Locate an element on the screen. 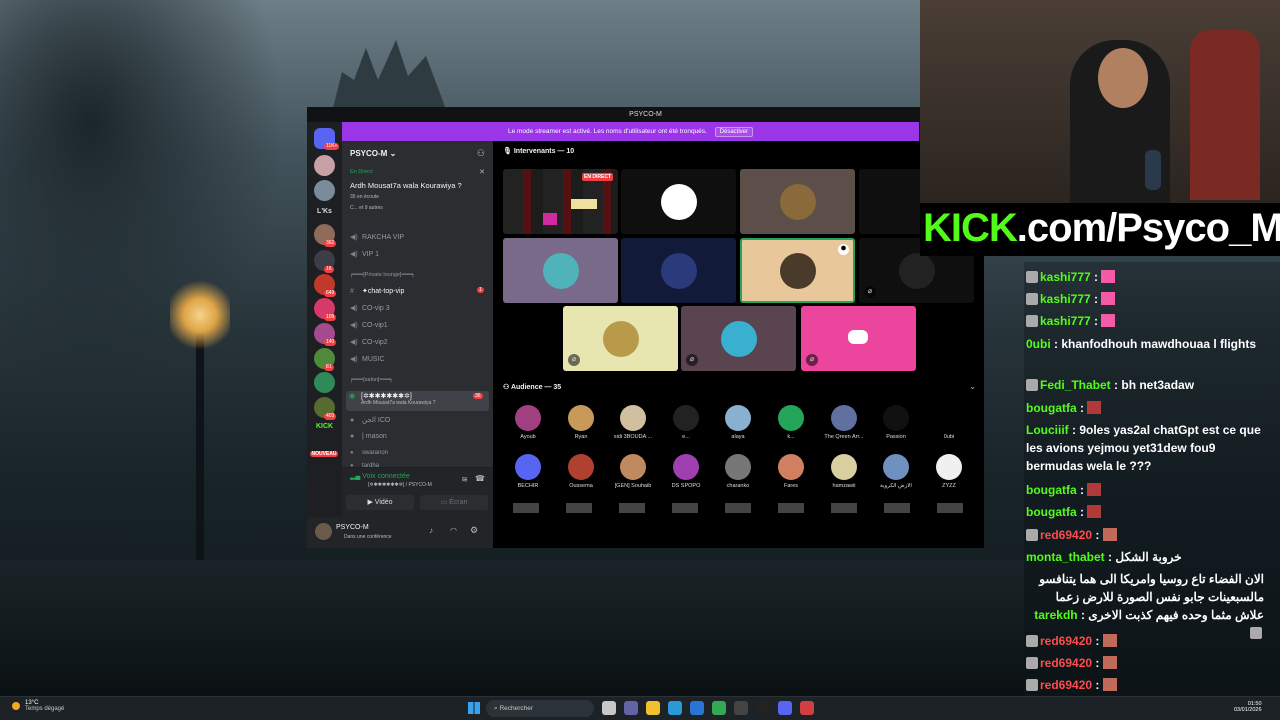 The height and width of the screenshot is (720, 1280). chevron-down-icon: ⌄ is located at coordinates (972, 386).